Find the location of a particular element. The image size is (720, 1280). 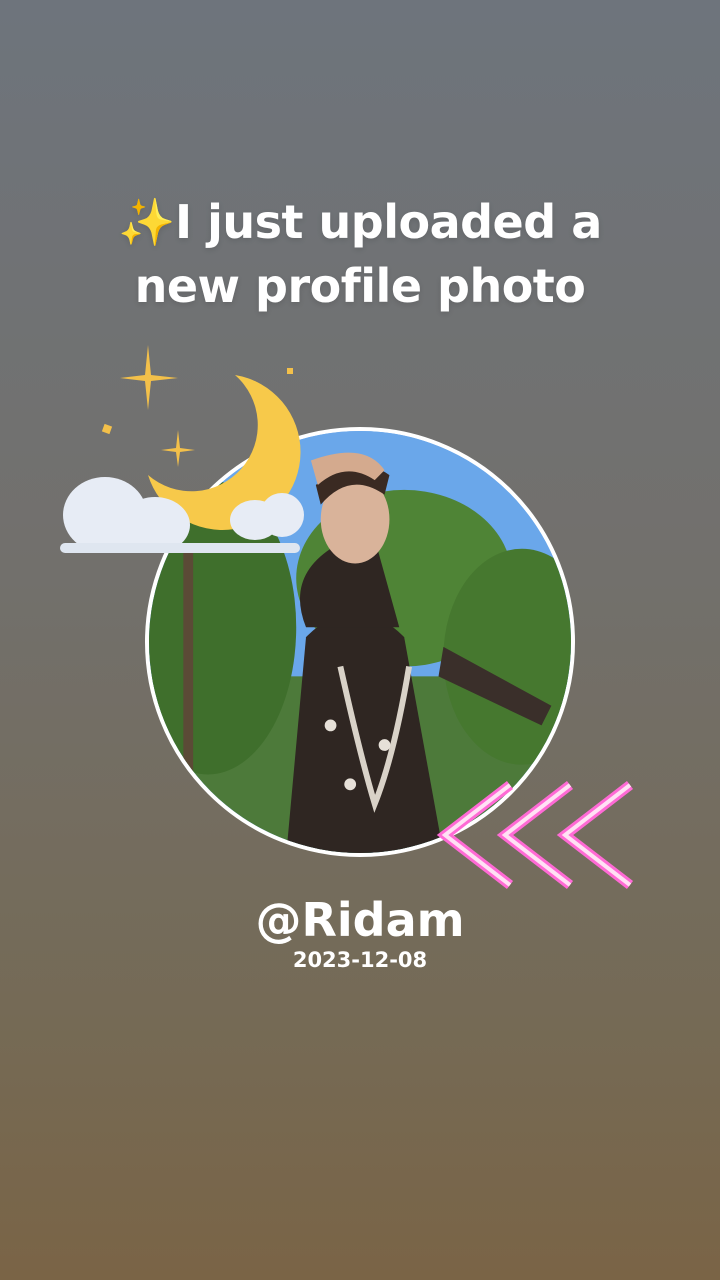

sparkles-icon: ✨ is located at coordinates (147, 222).